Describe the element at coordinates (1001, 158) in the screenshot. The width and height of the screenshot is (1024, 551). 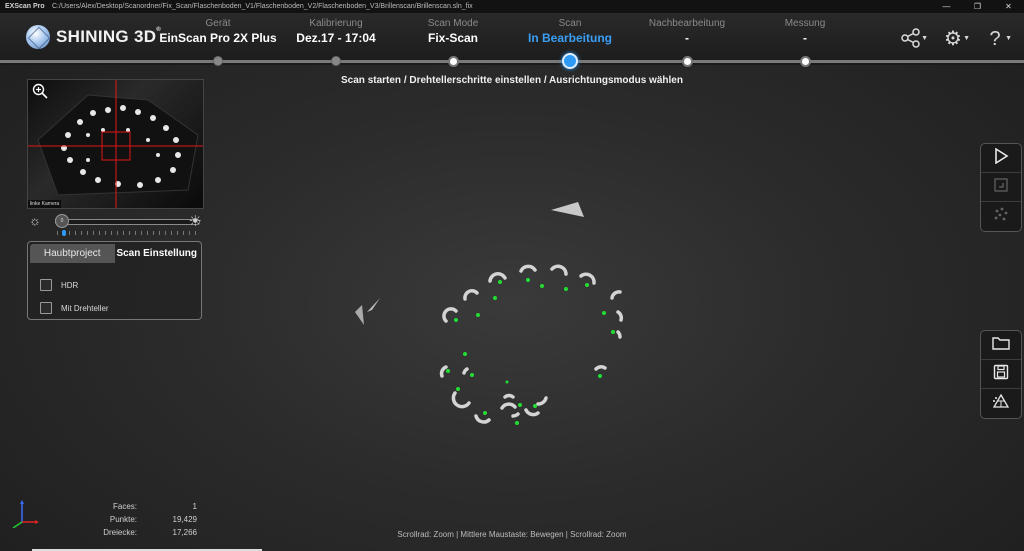
I see `play-icon` at that location.